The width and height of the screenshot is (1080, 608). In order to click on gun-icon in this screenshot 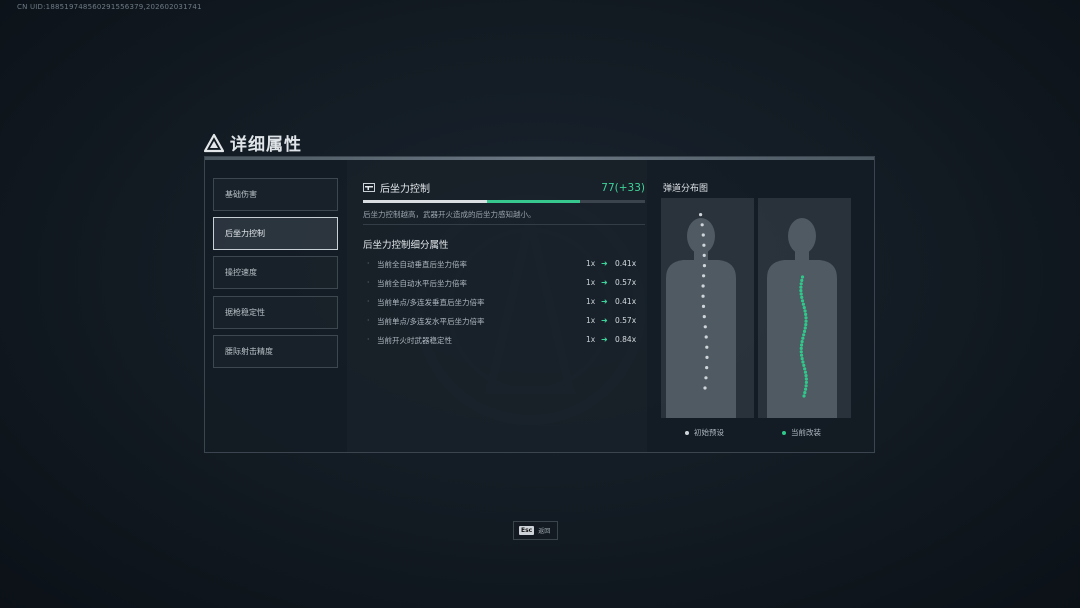, I will do `click(369, 187)`.